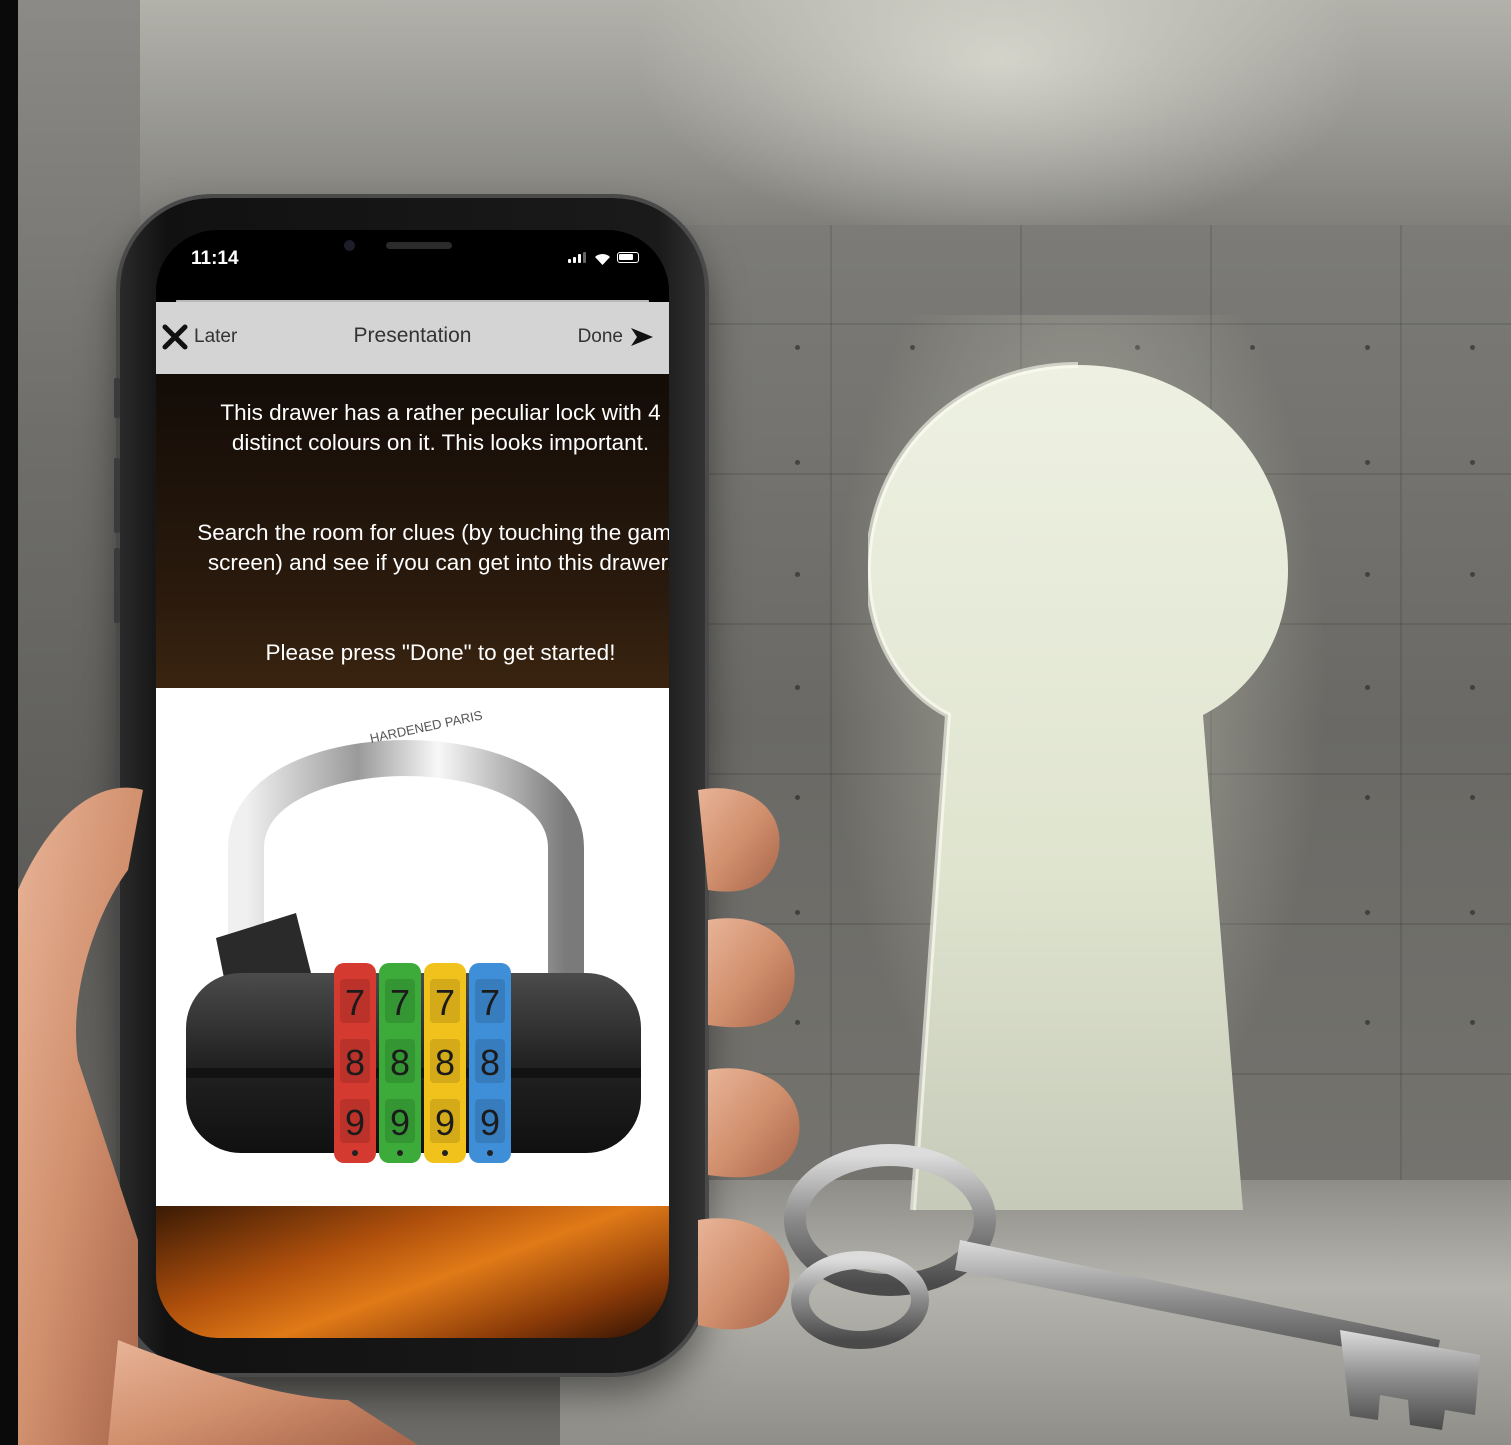 This screenshot has height=1445, width=1511. What do you see at coordinates (1132, 1287) in the screenshot?
I see `skeleton-key-image` at bounding box center [1132, 1287].